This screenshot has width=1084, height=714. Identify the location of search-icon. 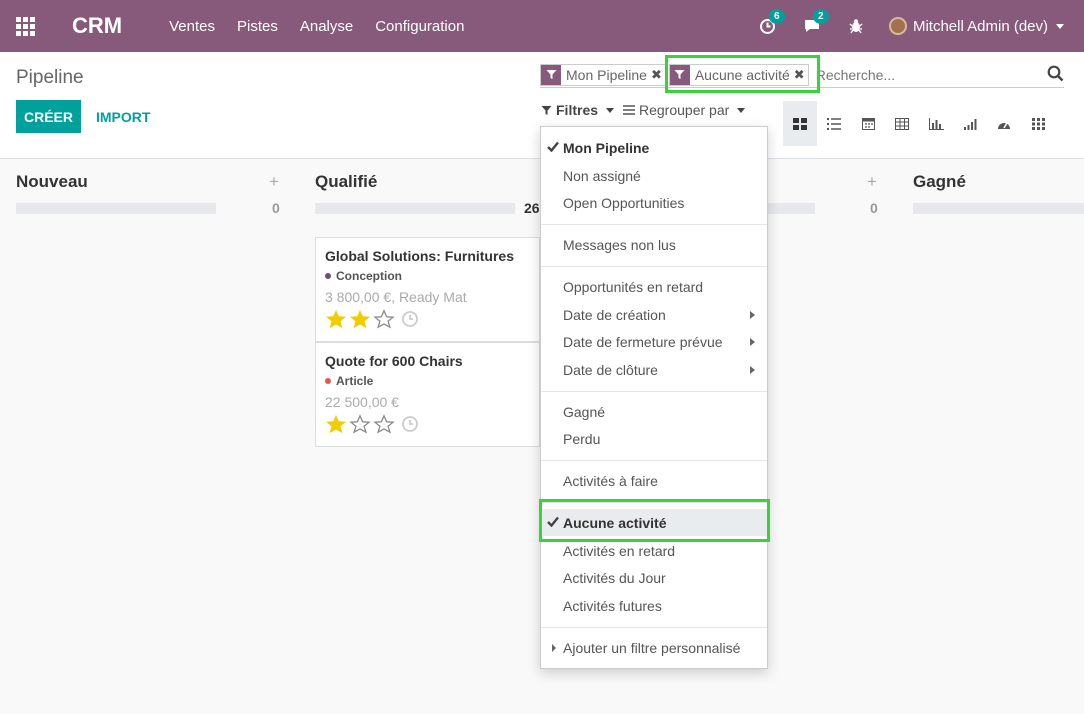
(1055, 75).